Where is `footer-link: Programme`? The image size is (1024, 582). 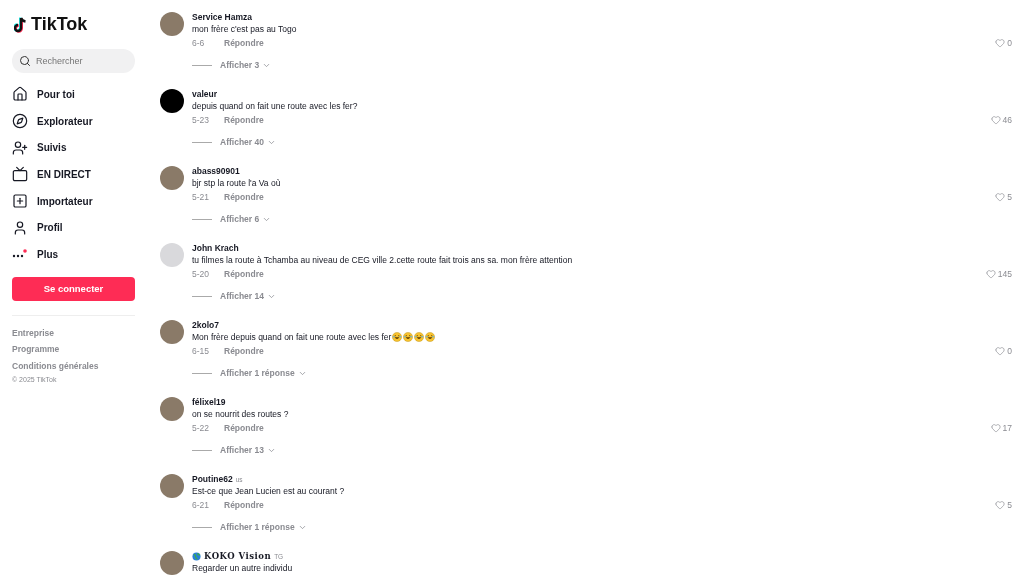
footer-link: Programme is located at coordinates (73, 349).